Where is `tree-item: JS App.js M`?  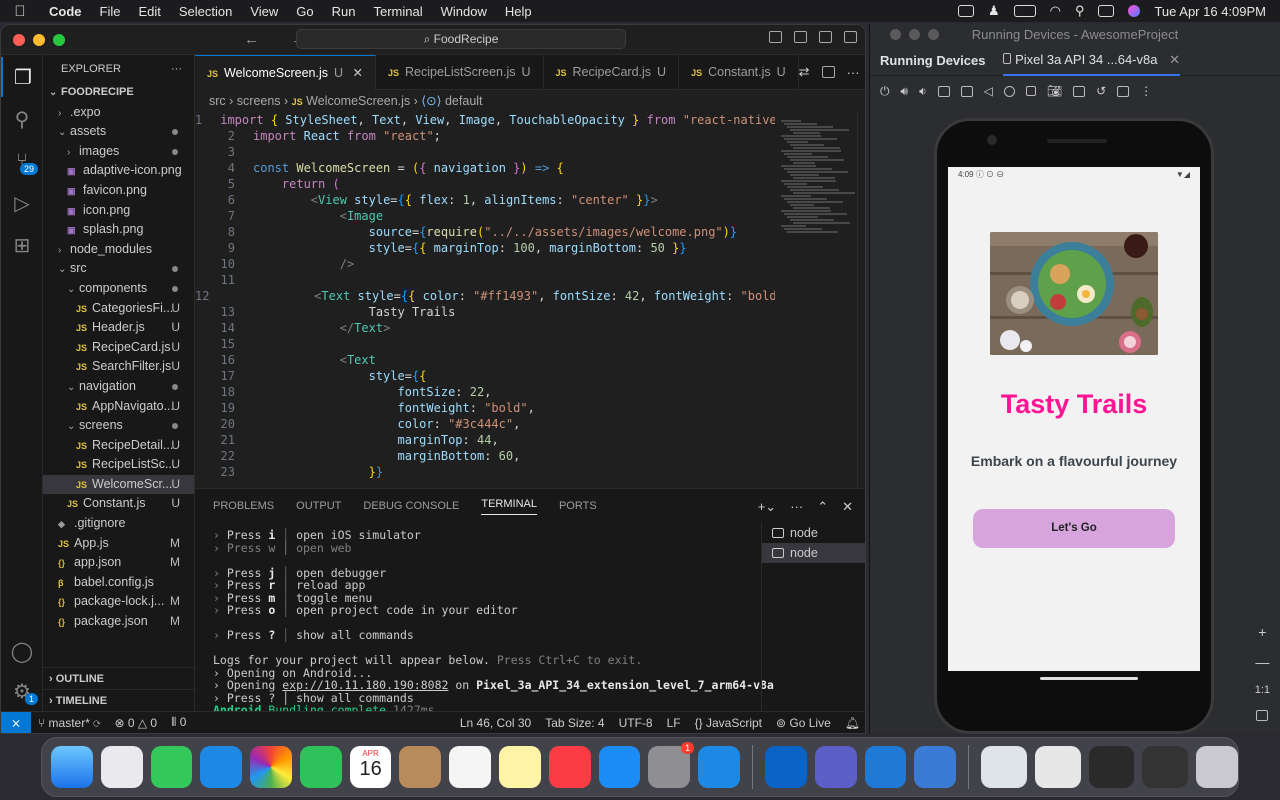
tree-item: JS App.js M is located at coordinates (118, 544).